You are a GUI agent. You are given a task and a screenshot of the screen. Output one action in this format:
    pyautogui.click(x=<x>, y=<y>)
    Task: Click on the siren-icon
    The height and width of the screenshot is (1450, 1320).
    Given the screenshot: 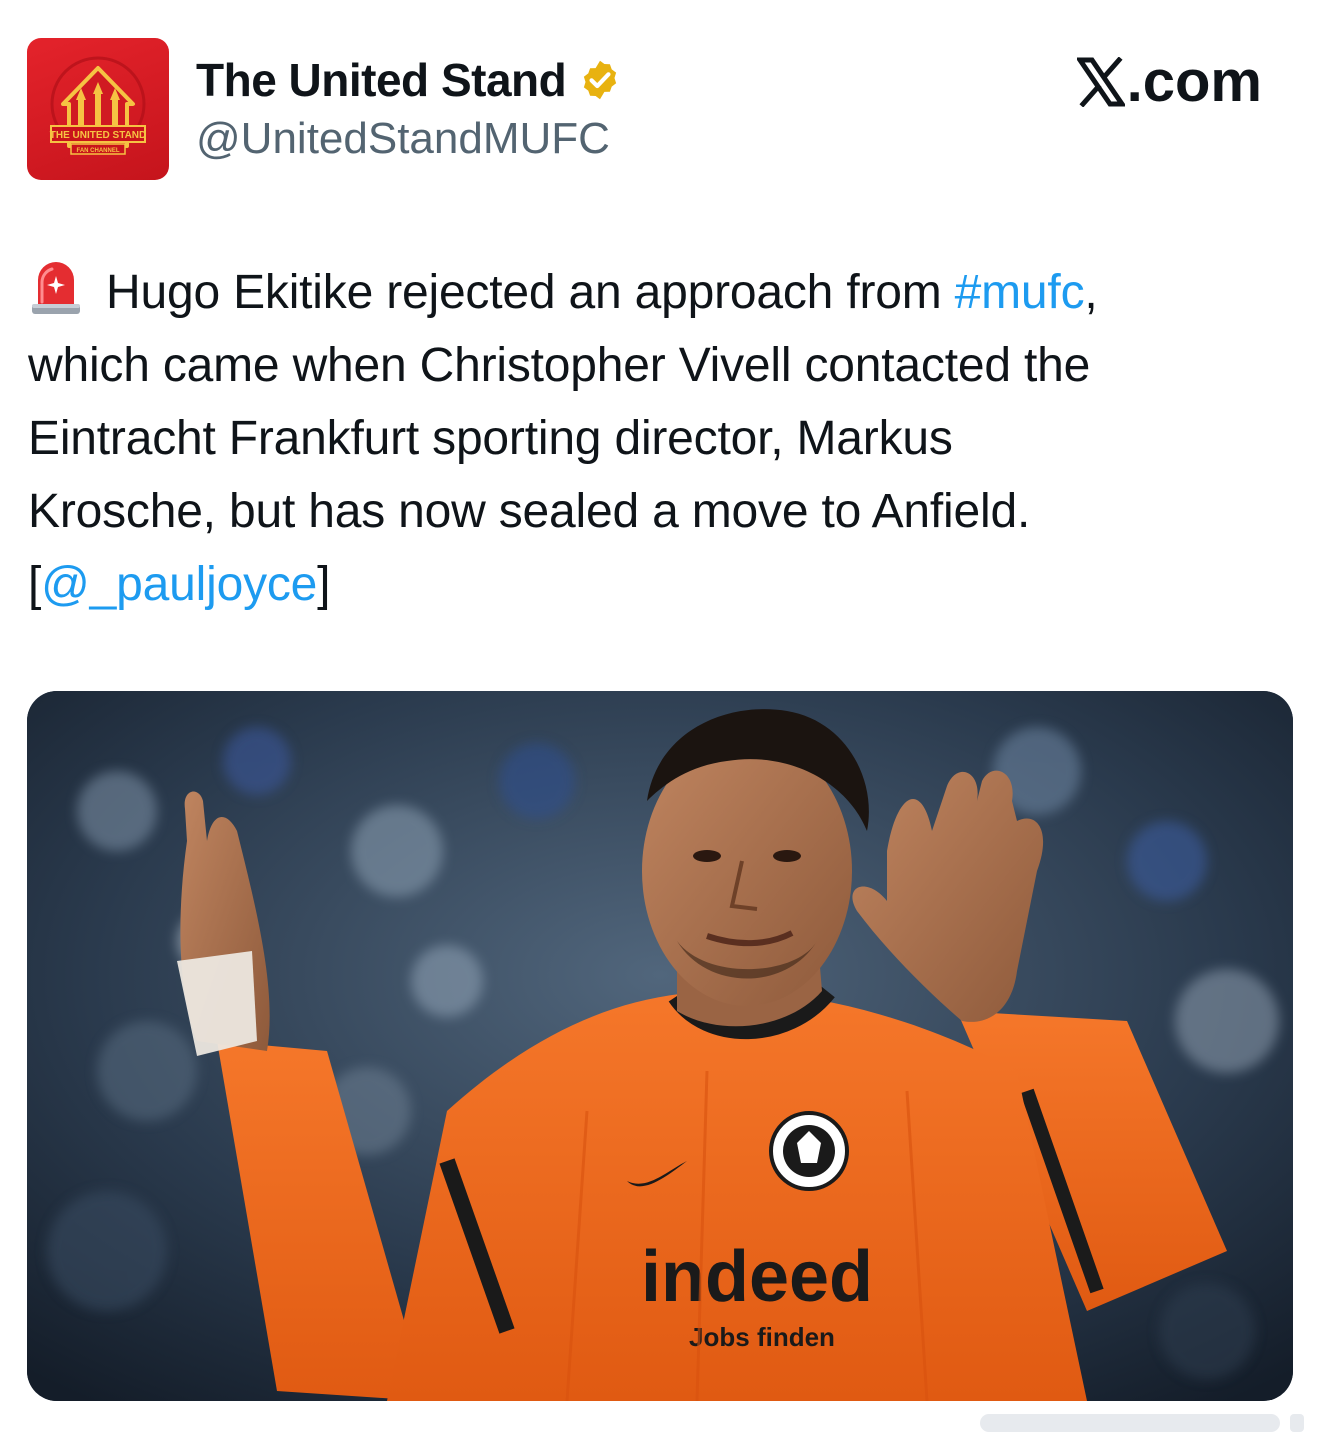 What is the action you would take?
    pyautogui.click(x=56, y=288)
    